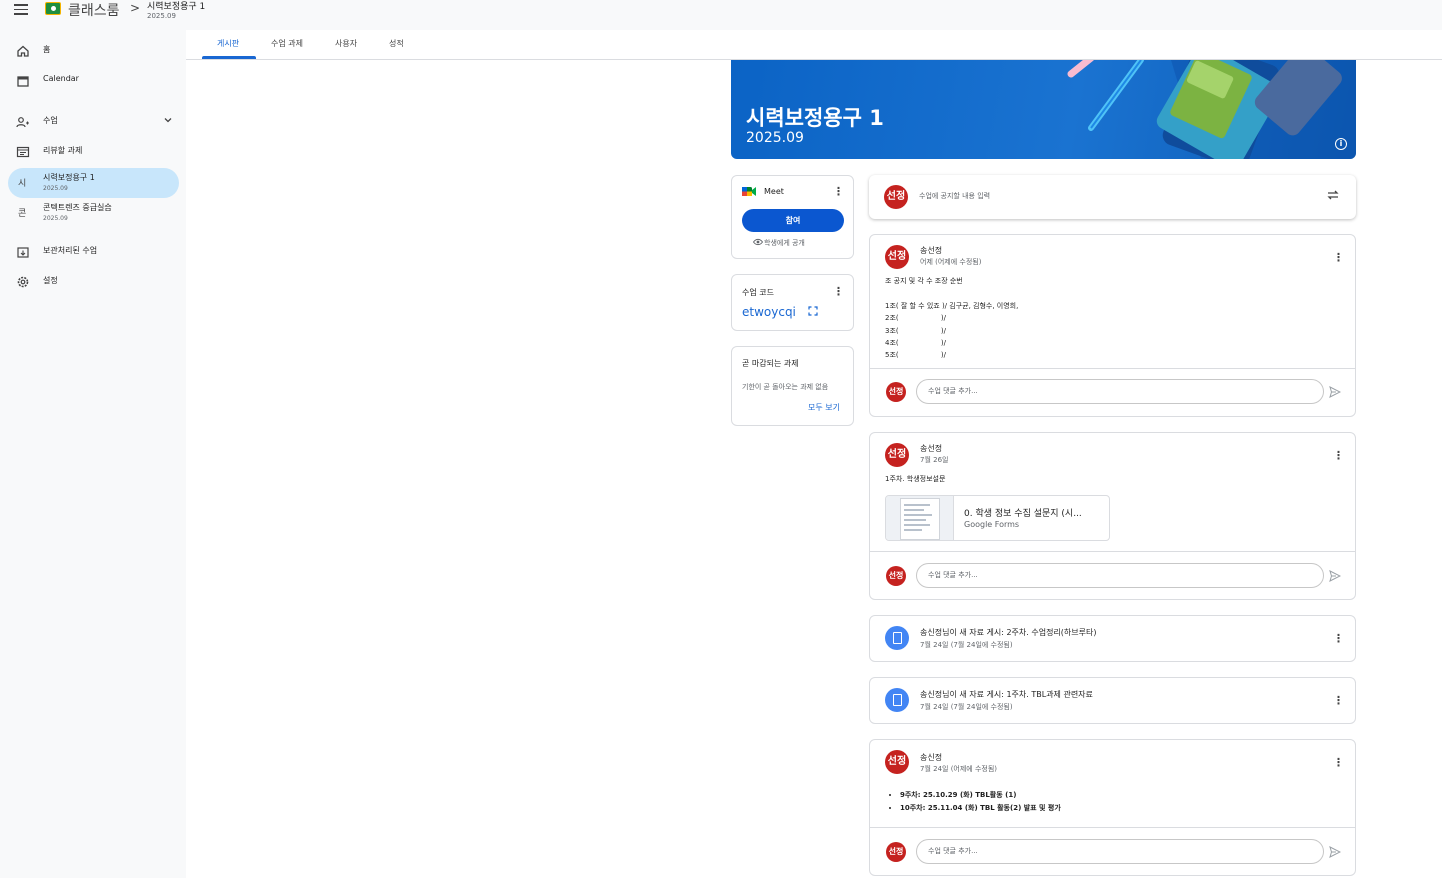 Image resolution: width=1442 pixels, height=878 pixels. What do you see at coordinates (93, 122) in the screenshot?
I see `sidebar-item-classes: 수업` at bounding box center [93, 122].